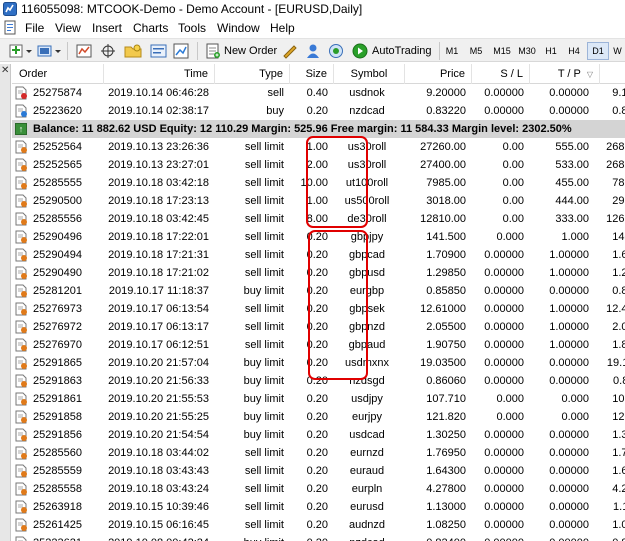  Describe the element at coordinates (572, 219) in the screenshot. I see `cell-tp: 333.00` at that location.